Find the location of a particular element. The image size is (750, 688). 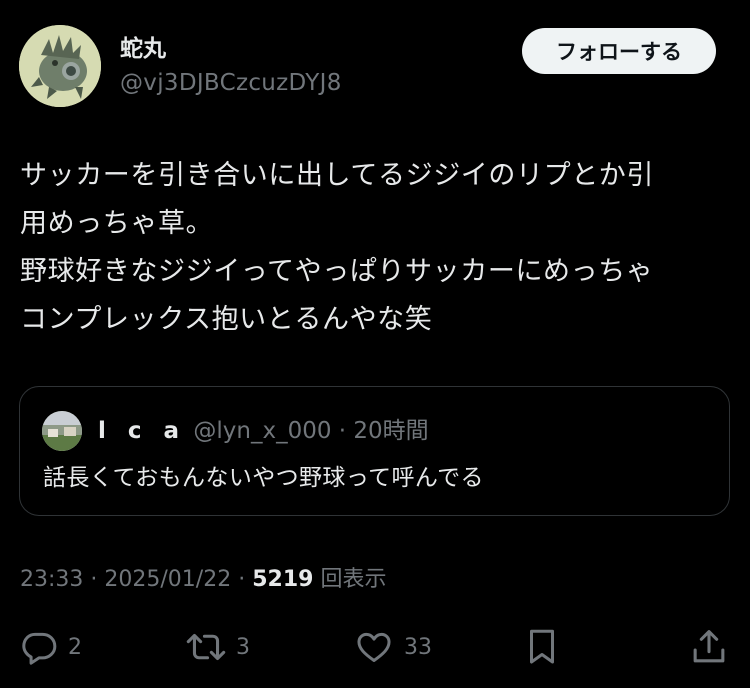

tweet-text-line: サッカーを引き合いに出してるジジイのリプとか引 is located at coordinates (337, 175).